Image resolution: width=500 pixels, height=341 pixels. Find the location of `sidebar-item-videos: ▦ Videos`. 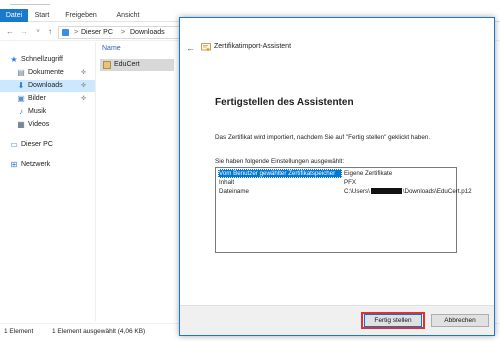

sidebar-item-videos: ▦ Videos is located at coordinates (47, 125).